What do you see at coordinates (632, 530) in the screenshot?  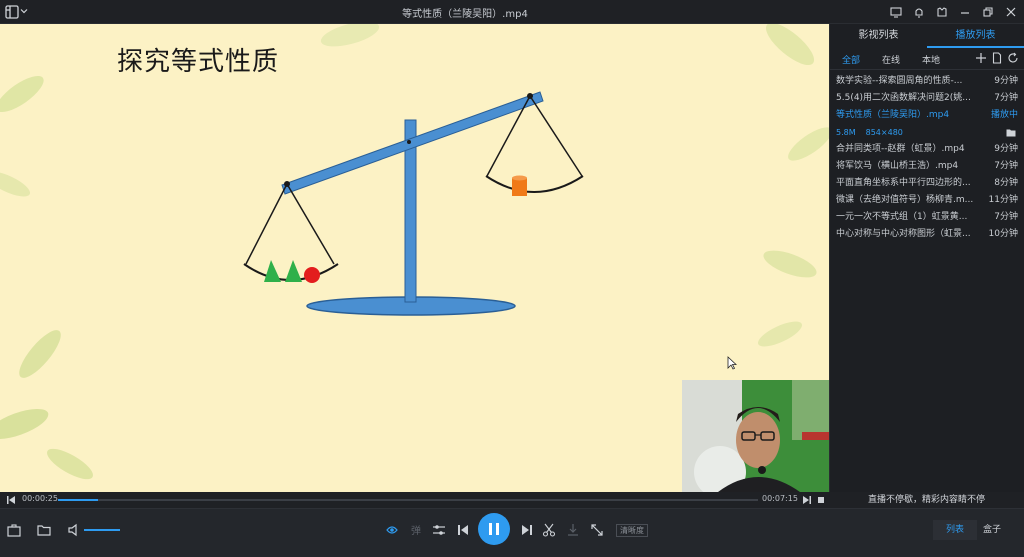 I see `quality-button: 清晰度` at bounding box center [632, 530].